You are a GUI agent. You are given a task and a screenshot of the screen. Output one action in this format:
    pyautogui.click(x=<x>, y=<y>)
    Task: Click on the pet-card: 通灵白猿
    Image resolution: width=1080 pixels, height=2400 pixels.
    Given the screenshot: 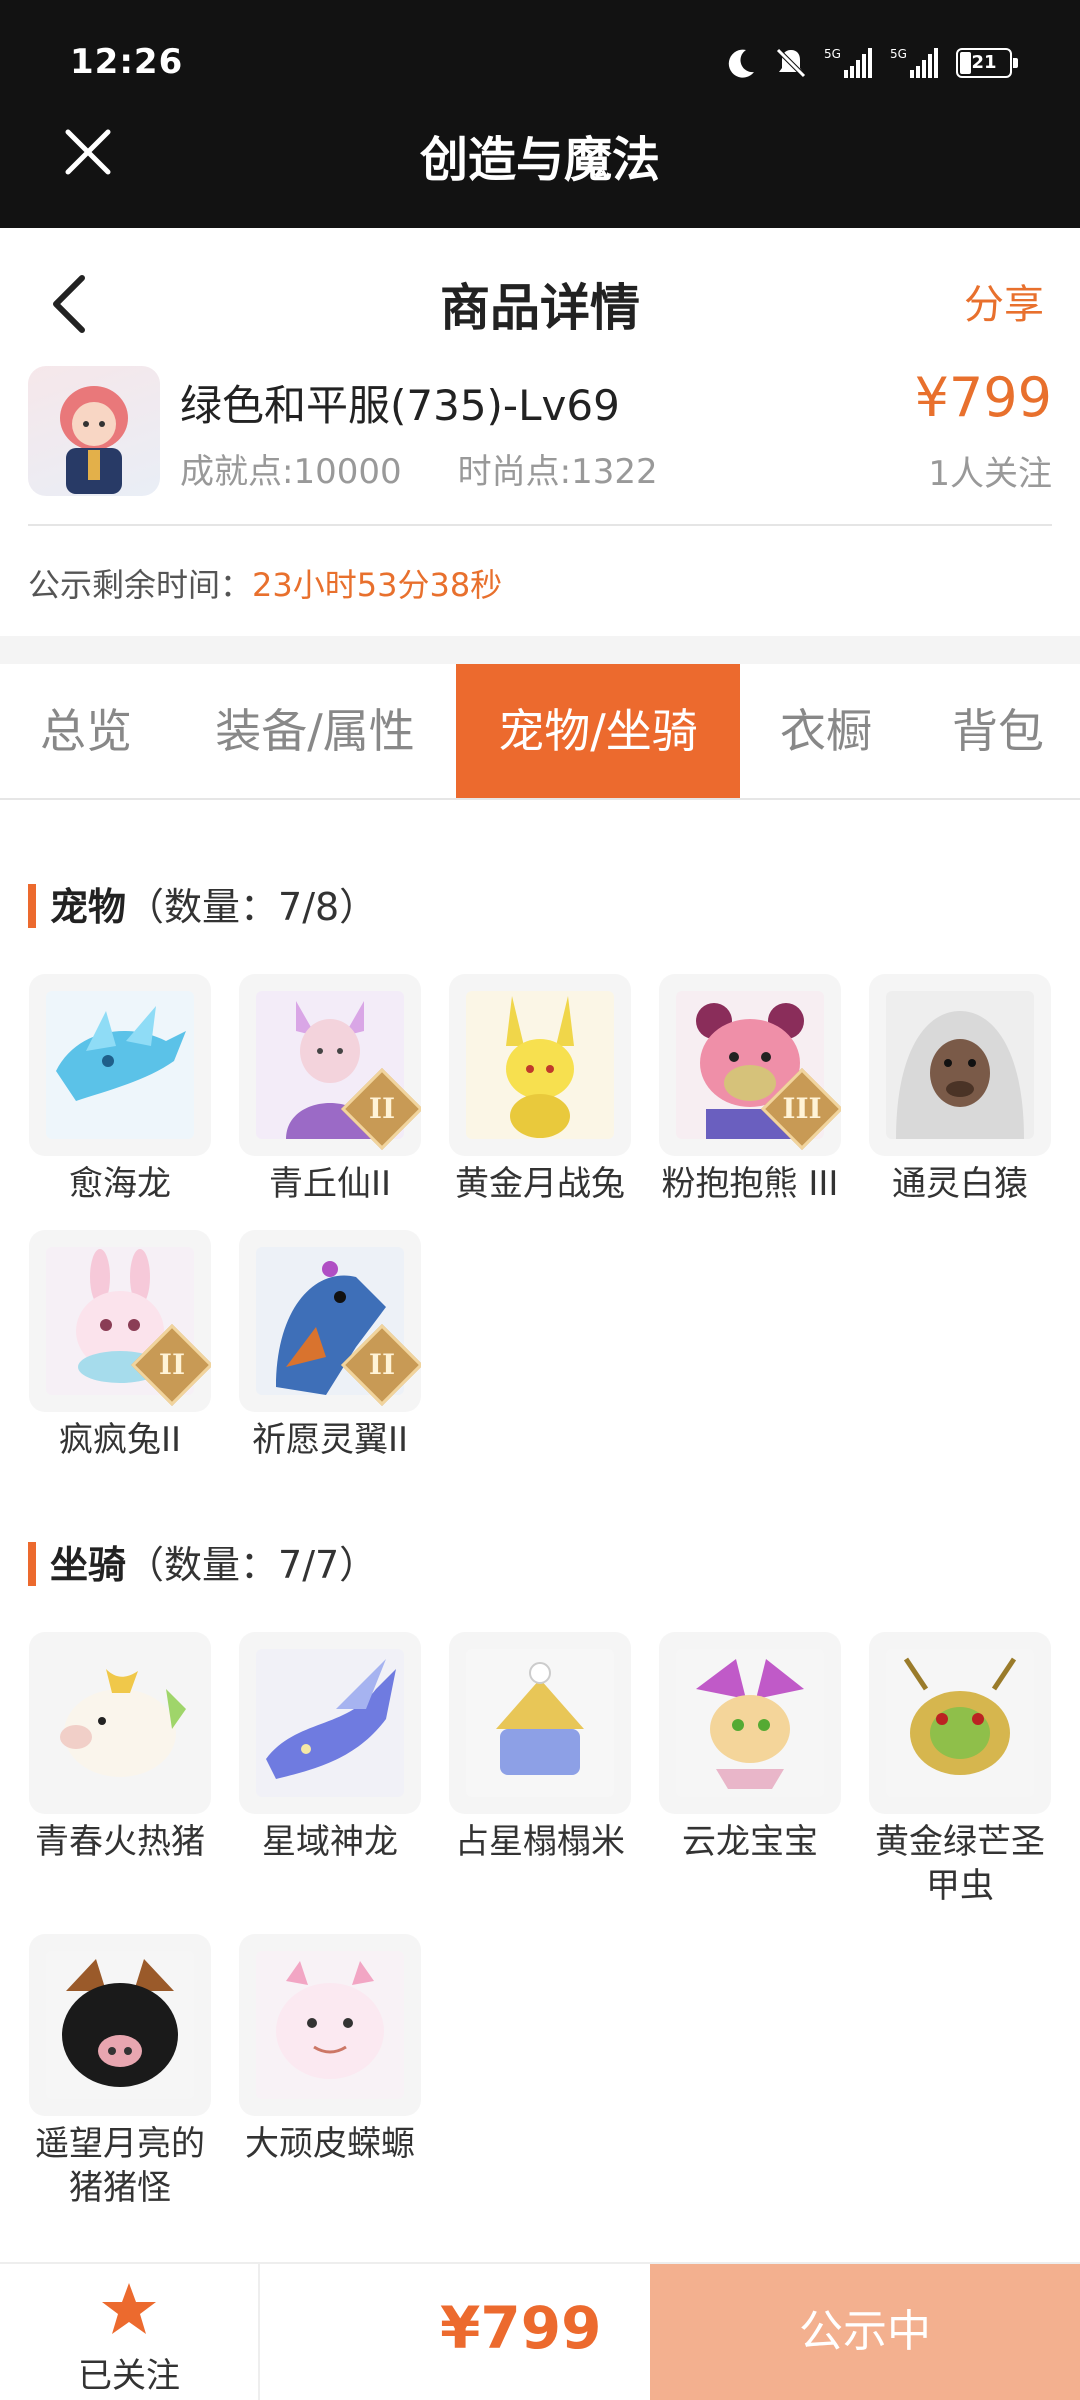 What is the action you would take?
    pyautogui.click(x=960, y=1090)
    